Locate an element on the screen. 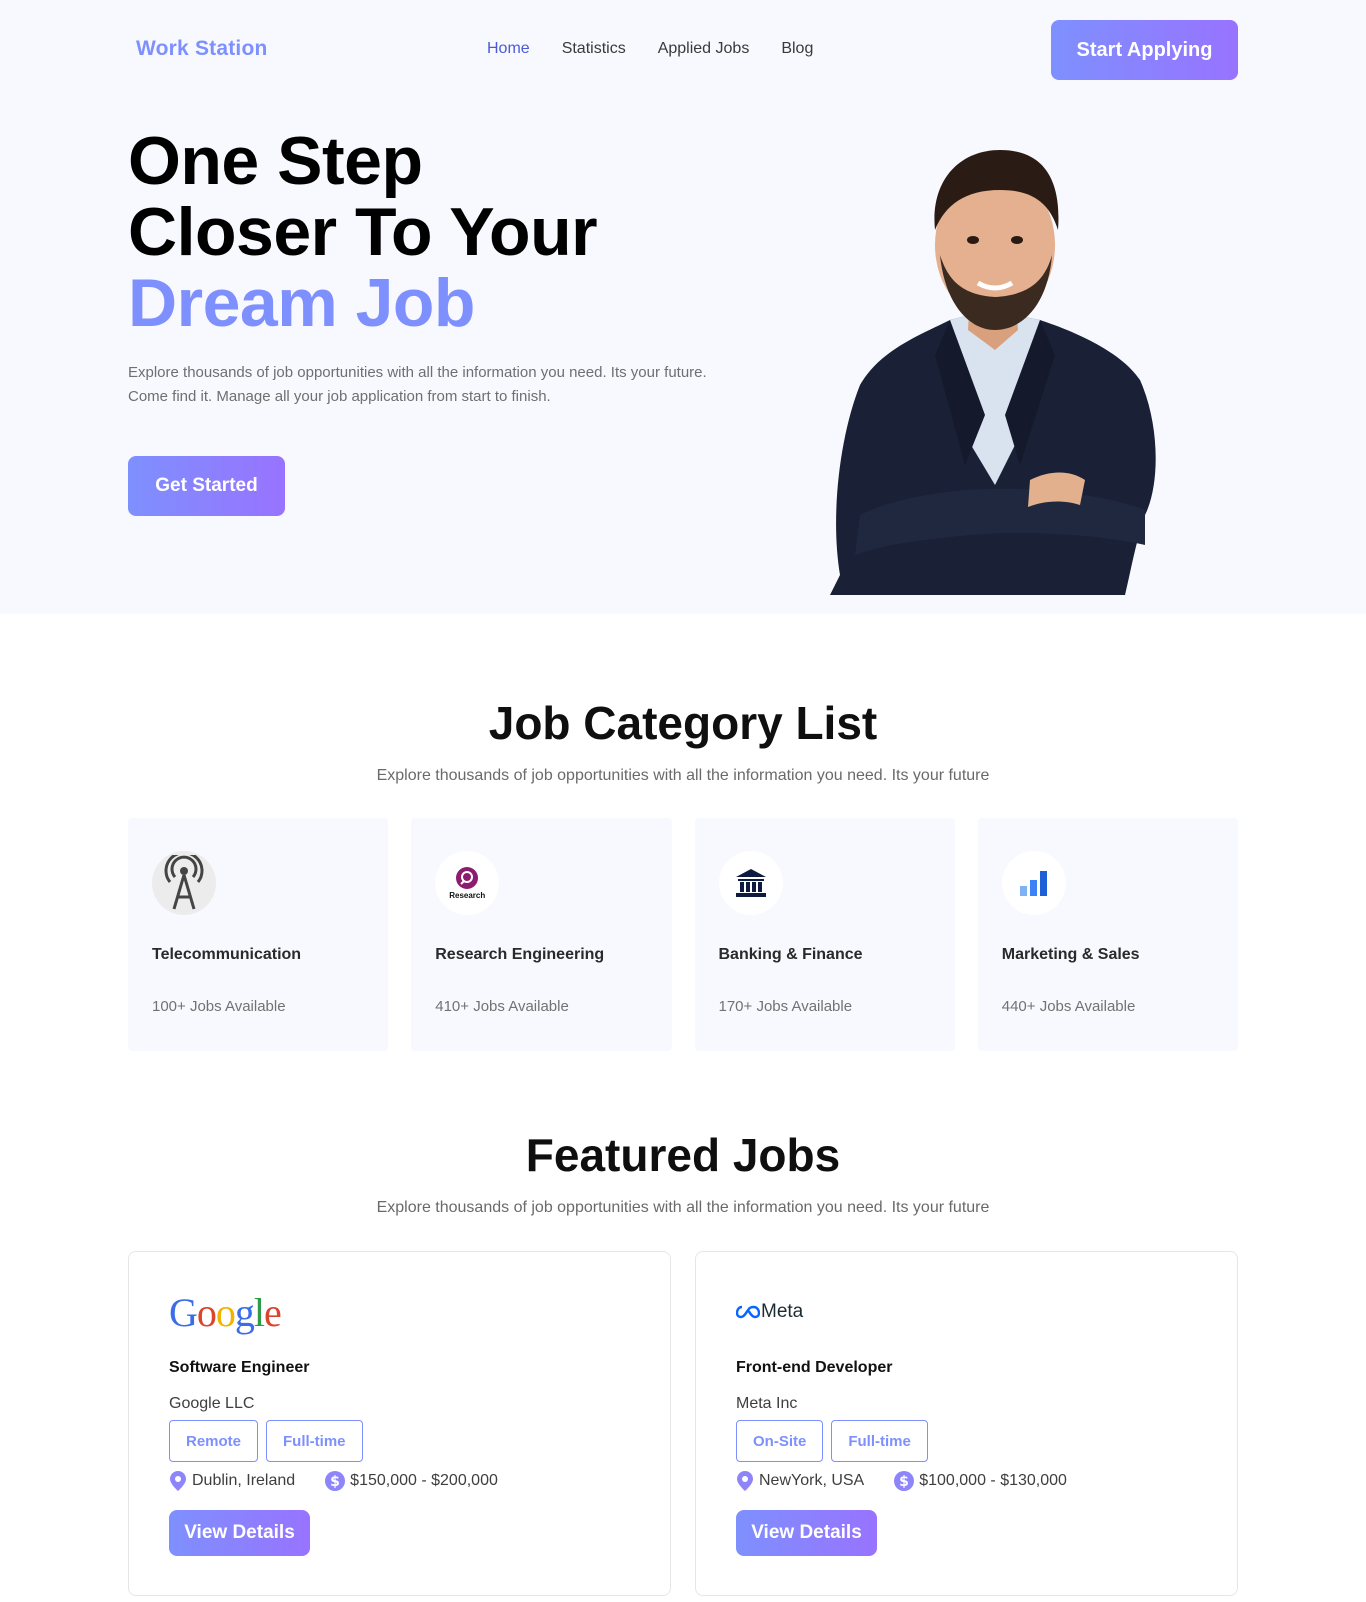  job-salary: $ $150,000 - $200,000 is located at coordinates (411, 1481).